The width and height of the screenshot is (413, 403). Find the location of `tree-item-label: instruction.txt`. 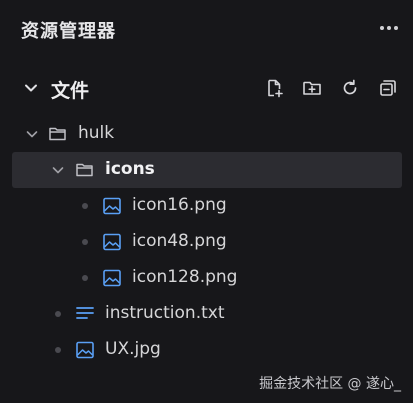

tree-item-label: instruction.txt is located at coordinates (165, 313).